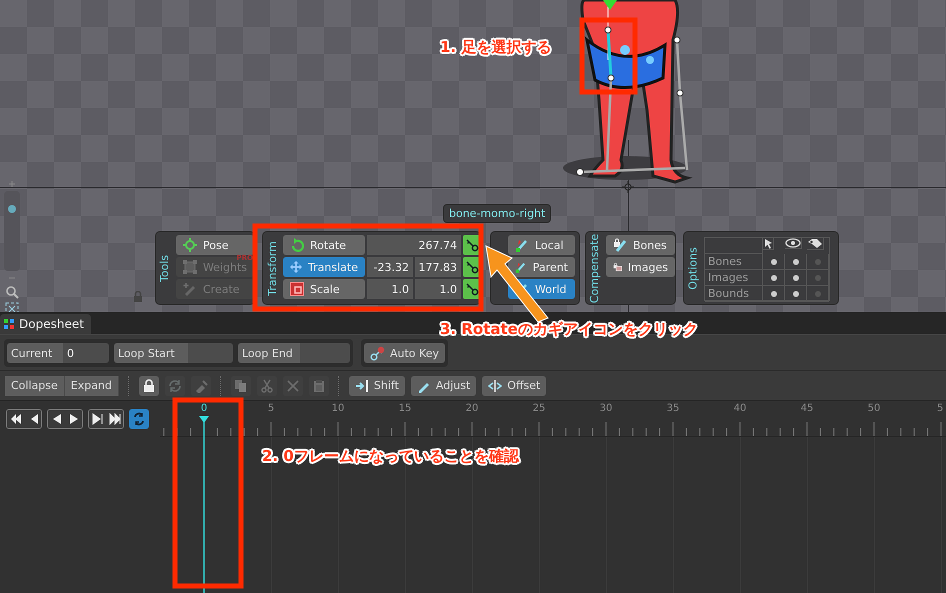 The image size is (946, 593). What do you see at coordinates (595, 268) in the screenshot?
I see `panel-title: Compensate` at bounding box center [595, 268].